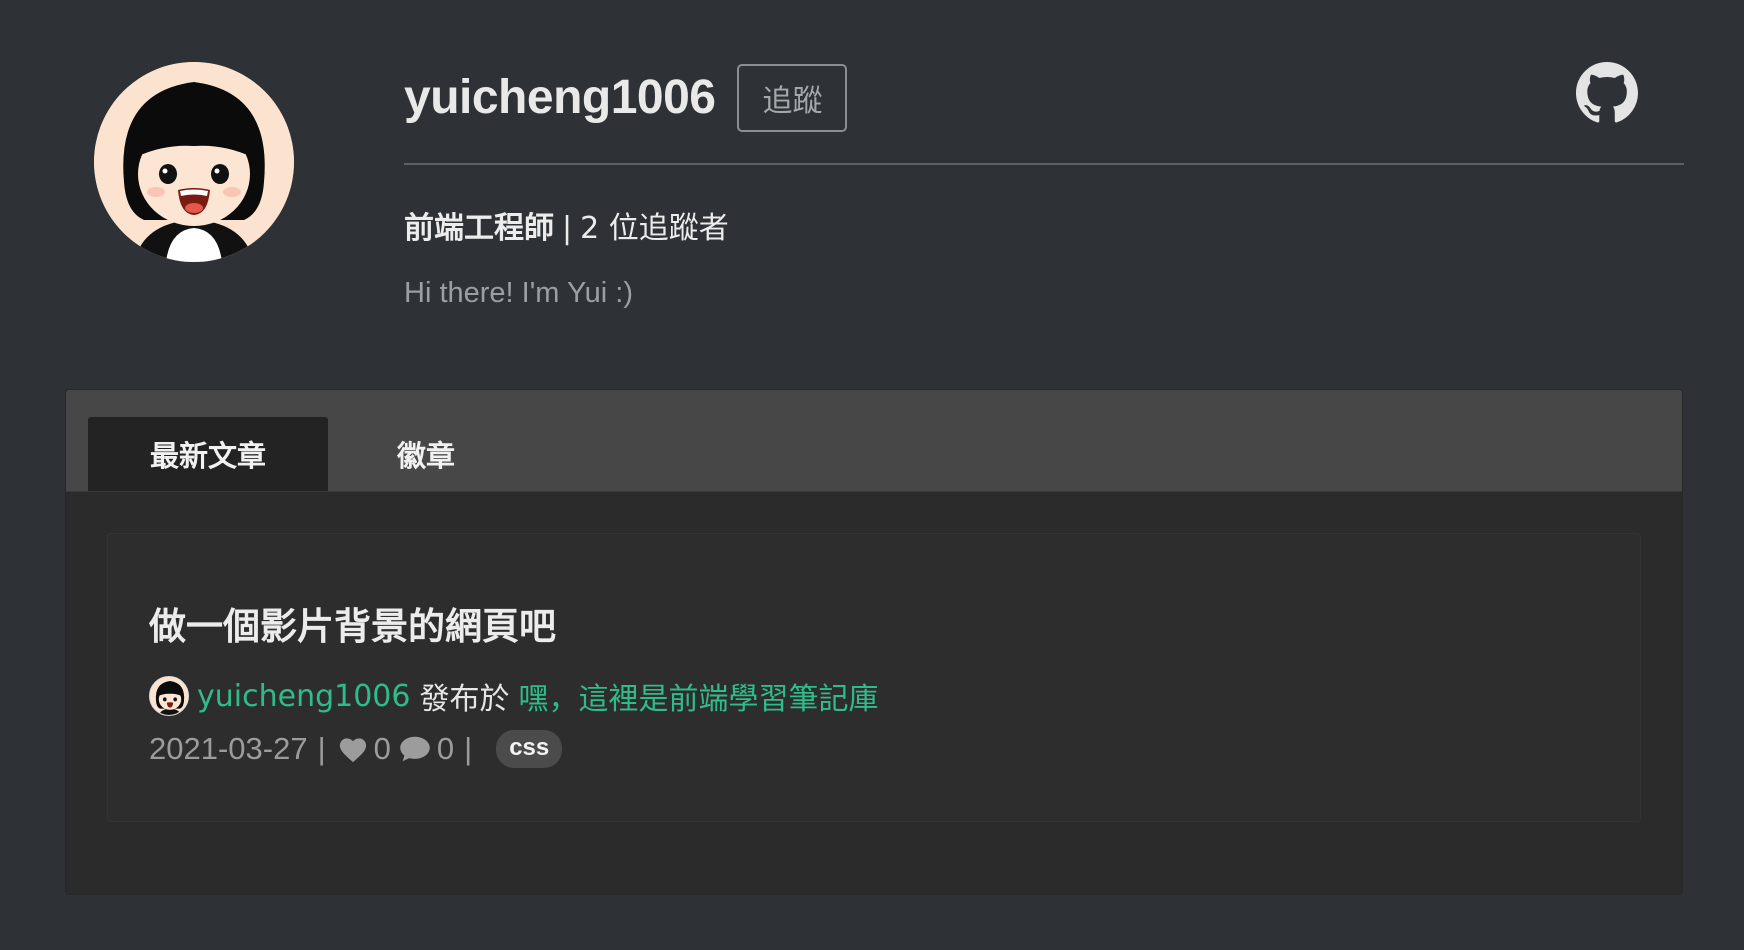  I want to click on comment-icon, so click(415, 749).